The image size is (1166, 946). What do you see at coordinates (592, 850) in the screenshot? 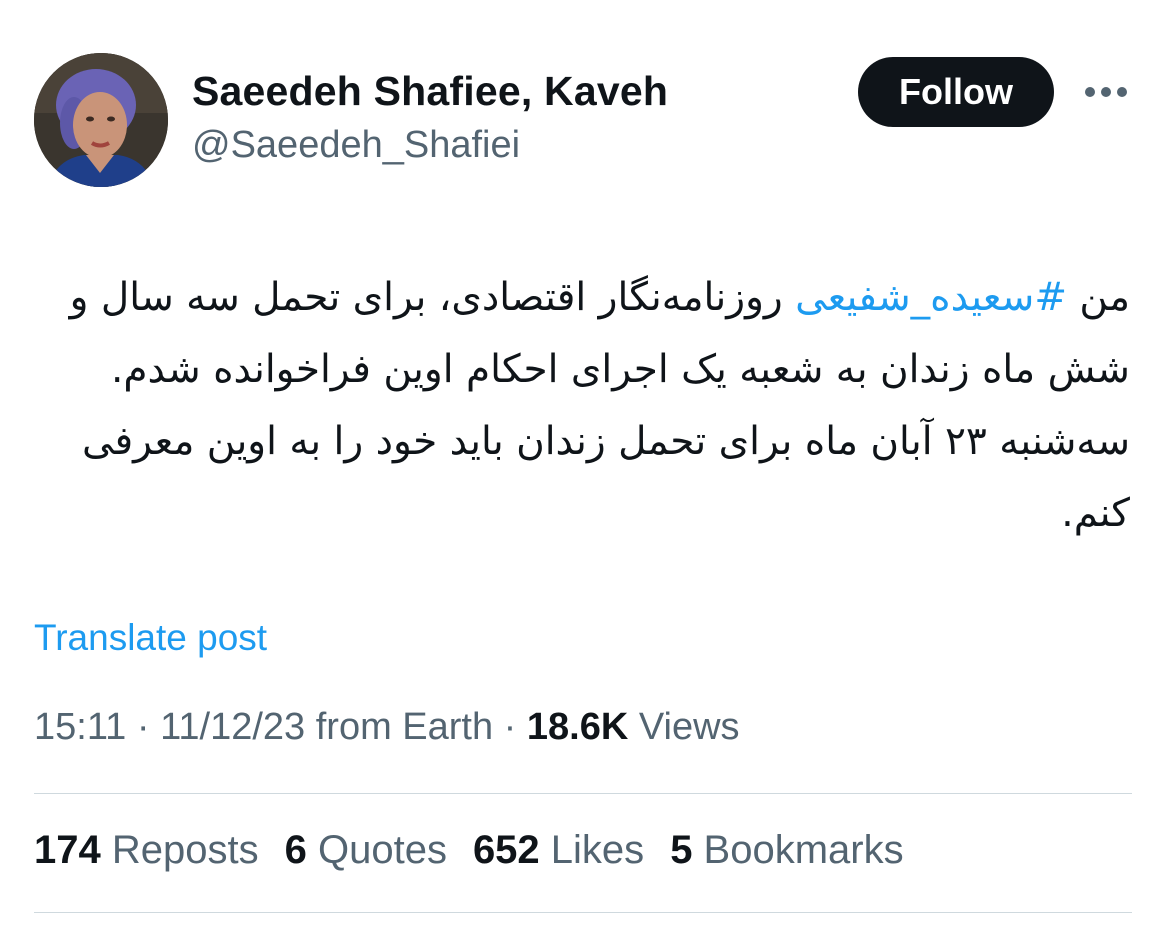
I see `likes-label: Likes` at bounding box center [592, 850].